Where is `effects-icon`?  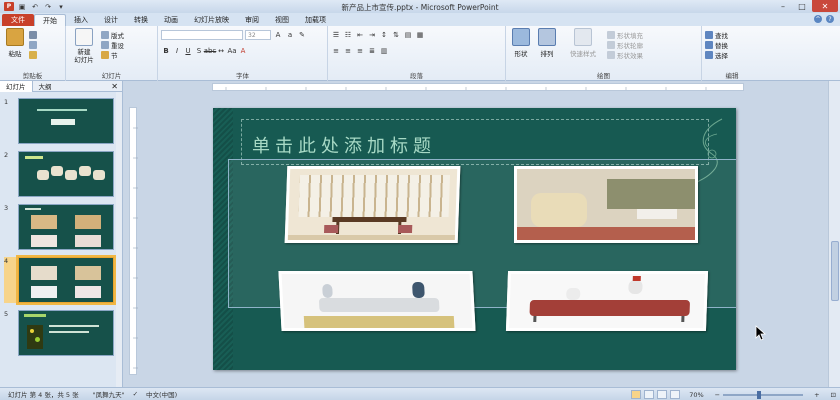 effects-icon is located at coordinates (611, 55).